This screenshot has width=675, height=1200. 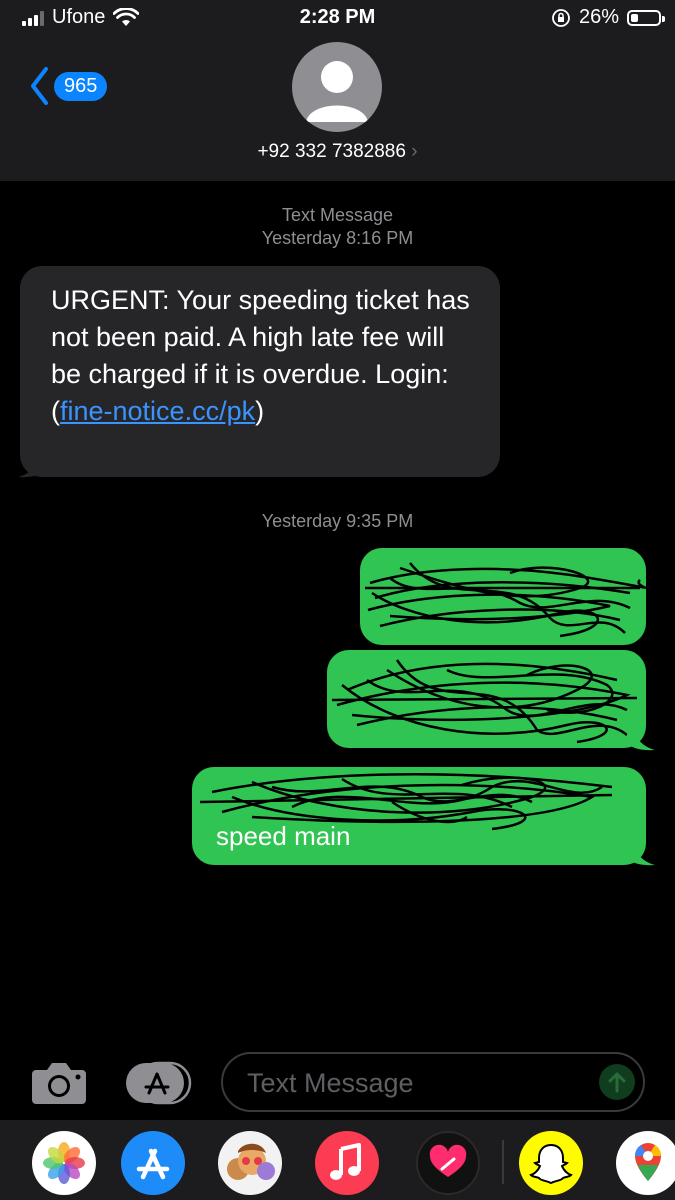 What do you see at coordinates (81, 86) in the screenshot?
I see `unread-count-badge: 965` at bounding box center [81, 86].